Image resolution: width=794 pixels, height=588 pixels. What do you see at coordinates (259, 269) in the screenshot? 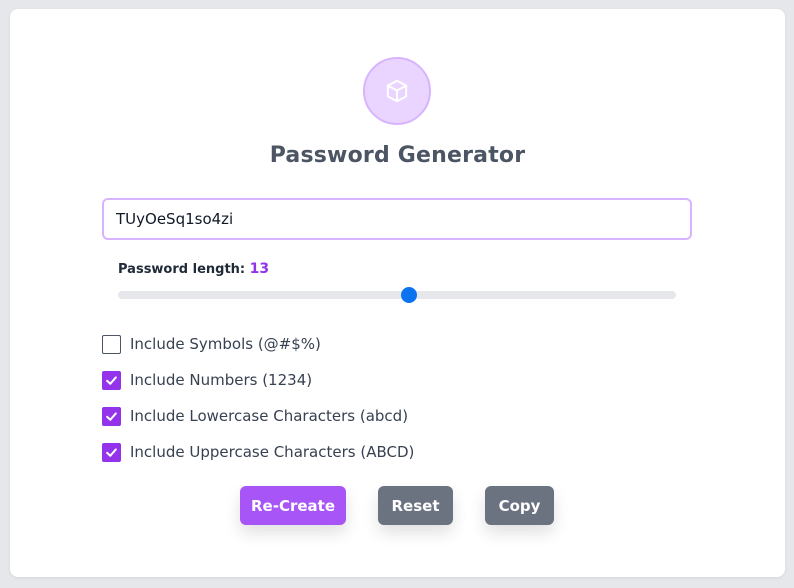
I see `password-length-value: 13` at bounding box center [259, 269].